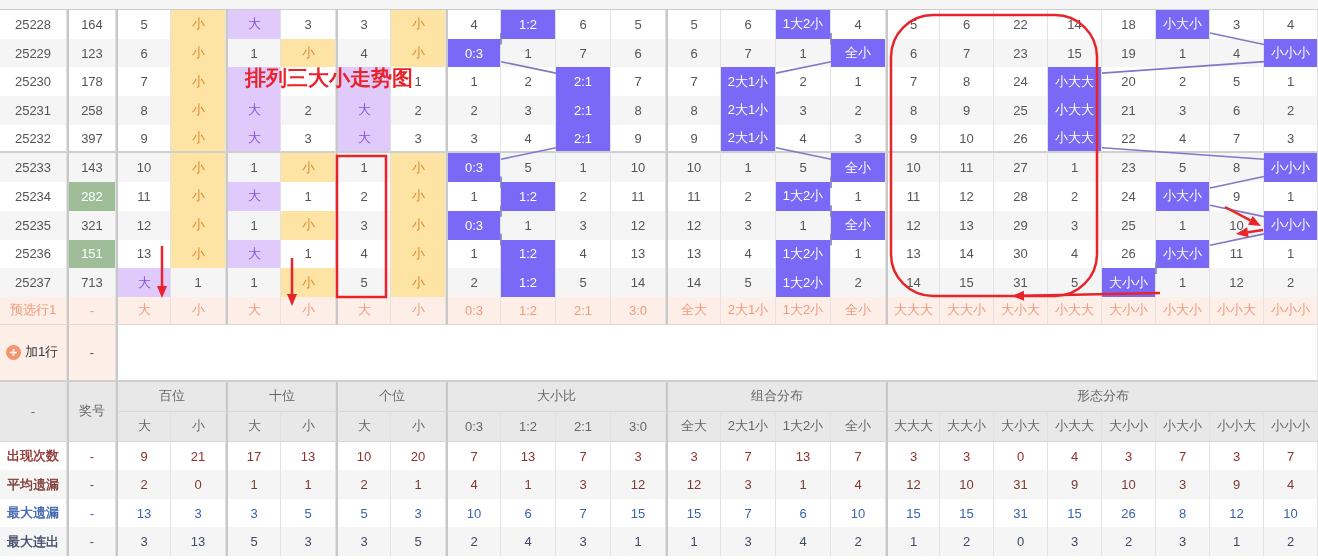  Describe the element at coordinates (803, 310) in the screenshot. I see `preselect-option: 1大2小` at that location.